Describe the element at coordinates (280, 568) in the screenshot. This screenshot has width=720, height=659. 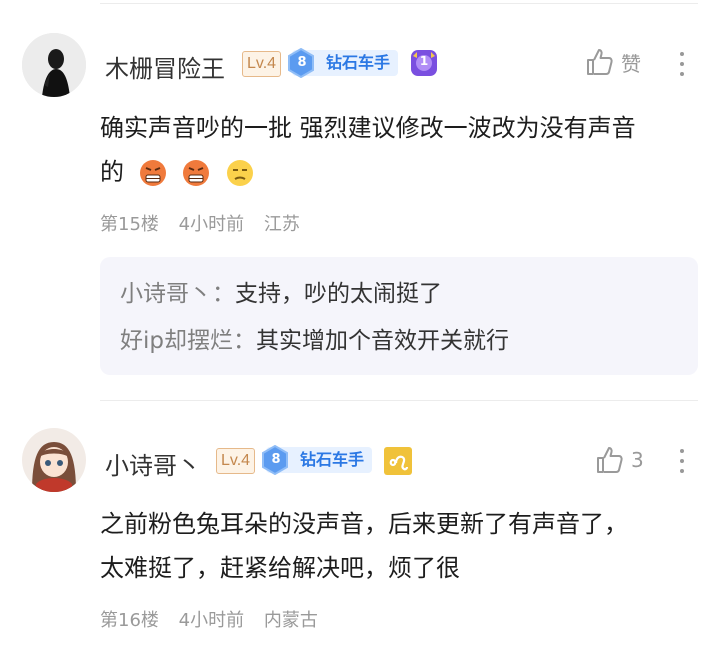
I see `comment-text-line: 太难挺了，赶紧给解决吧，烦了很` at that location.